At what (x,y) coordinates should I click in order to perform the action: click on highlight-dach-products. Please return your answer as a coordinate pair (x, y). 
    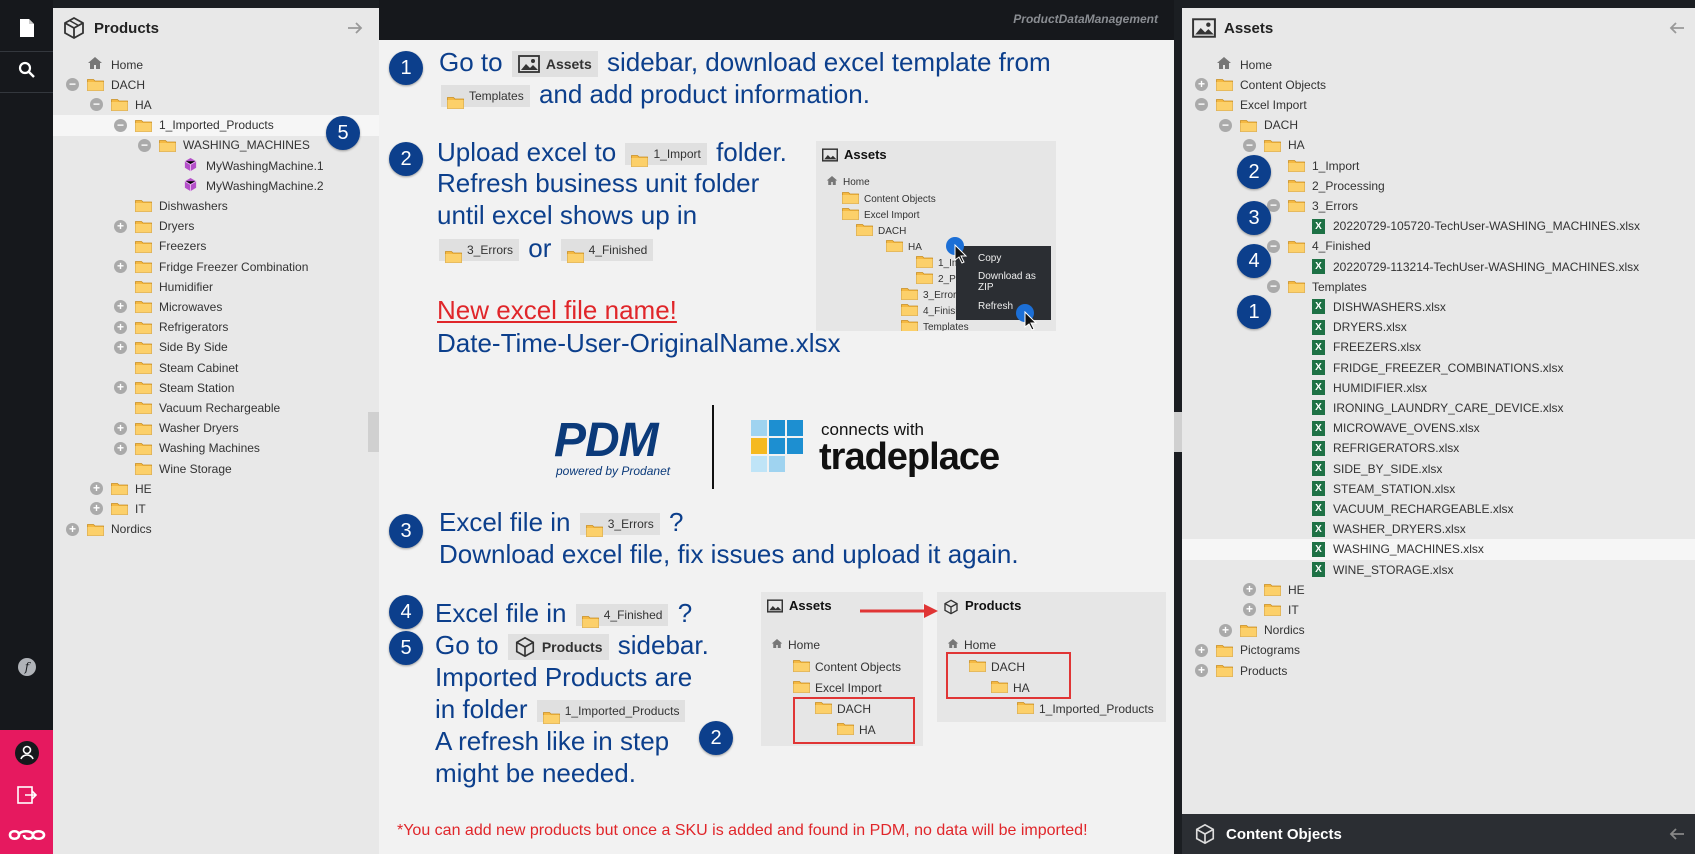
    Looking at the image, I should click on (1008, 675).